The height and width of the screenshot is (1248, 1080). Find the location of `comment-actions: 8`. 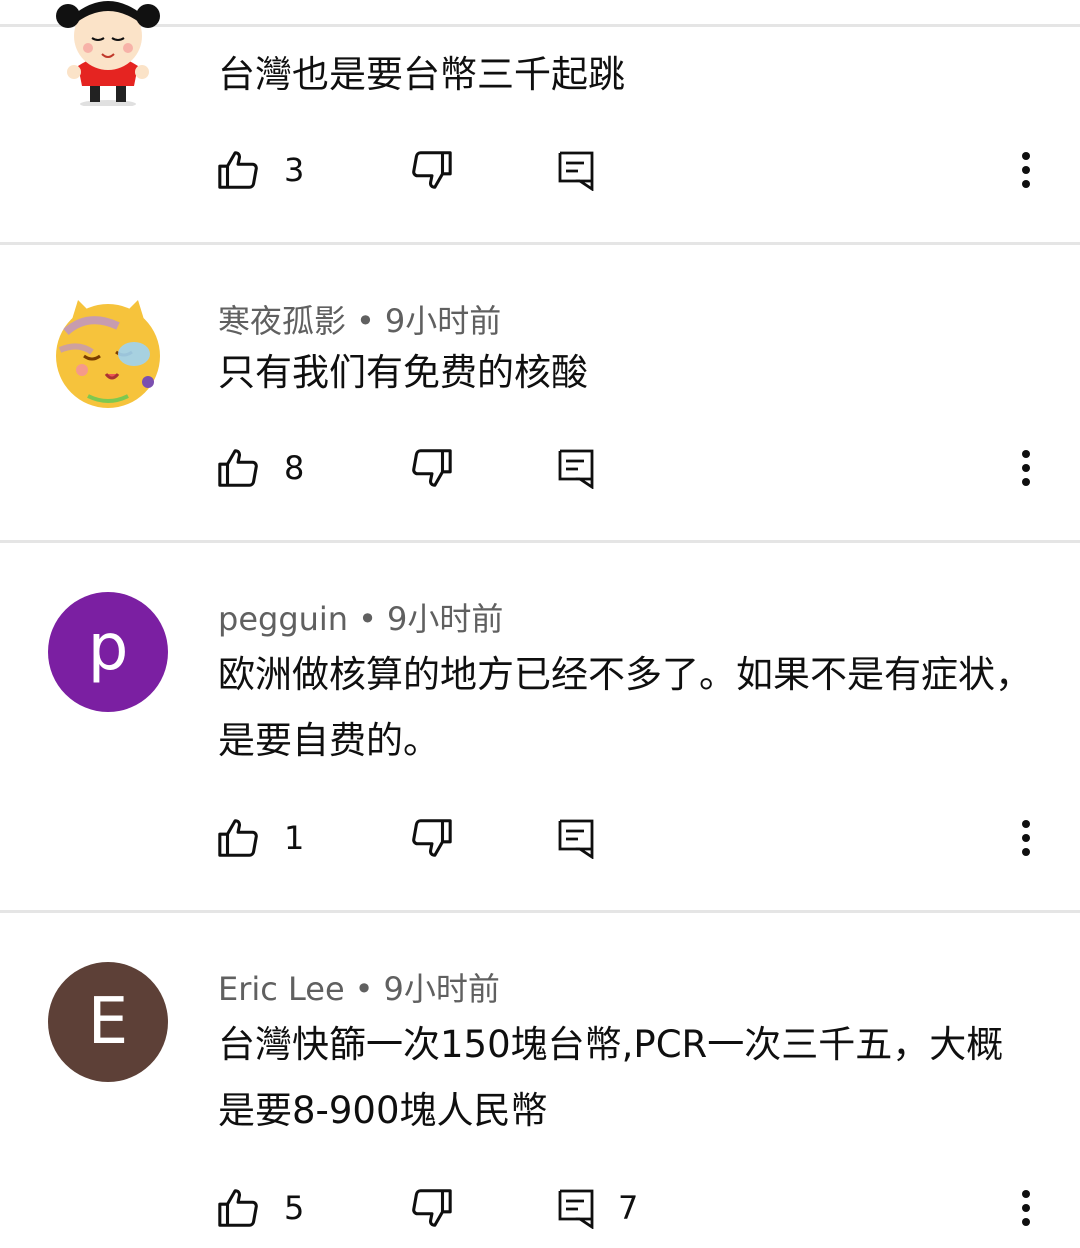

comment-actions: 8 is located at coordinates (540, 468).